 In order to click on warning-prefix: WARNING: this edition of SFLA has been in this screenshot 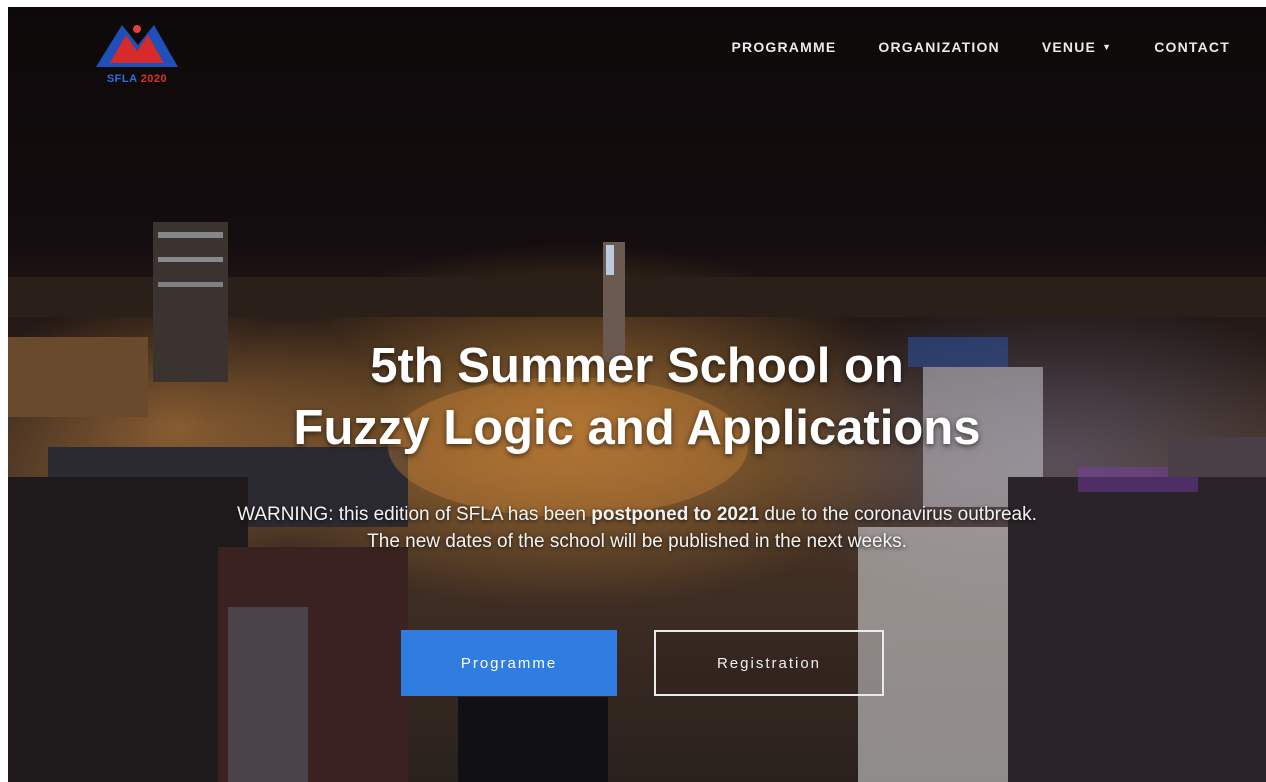, I will do `click(414, 514)`.